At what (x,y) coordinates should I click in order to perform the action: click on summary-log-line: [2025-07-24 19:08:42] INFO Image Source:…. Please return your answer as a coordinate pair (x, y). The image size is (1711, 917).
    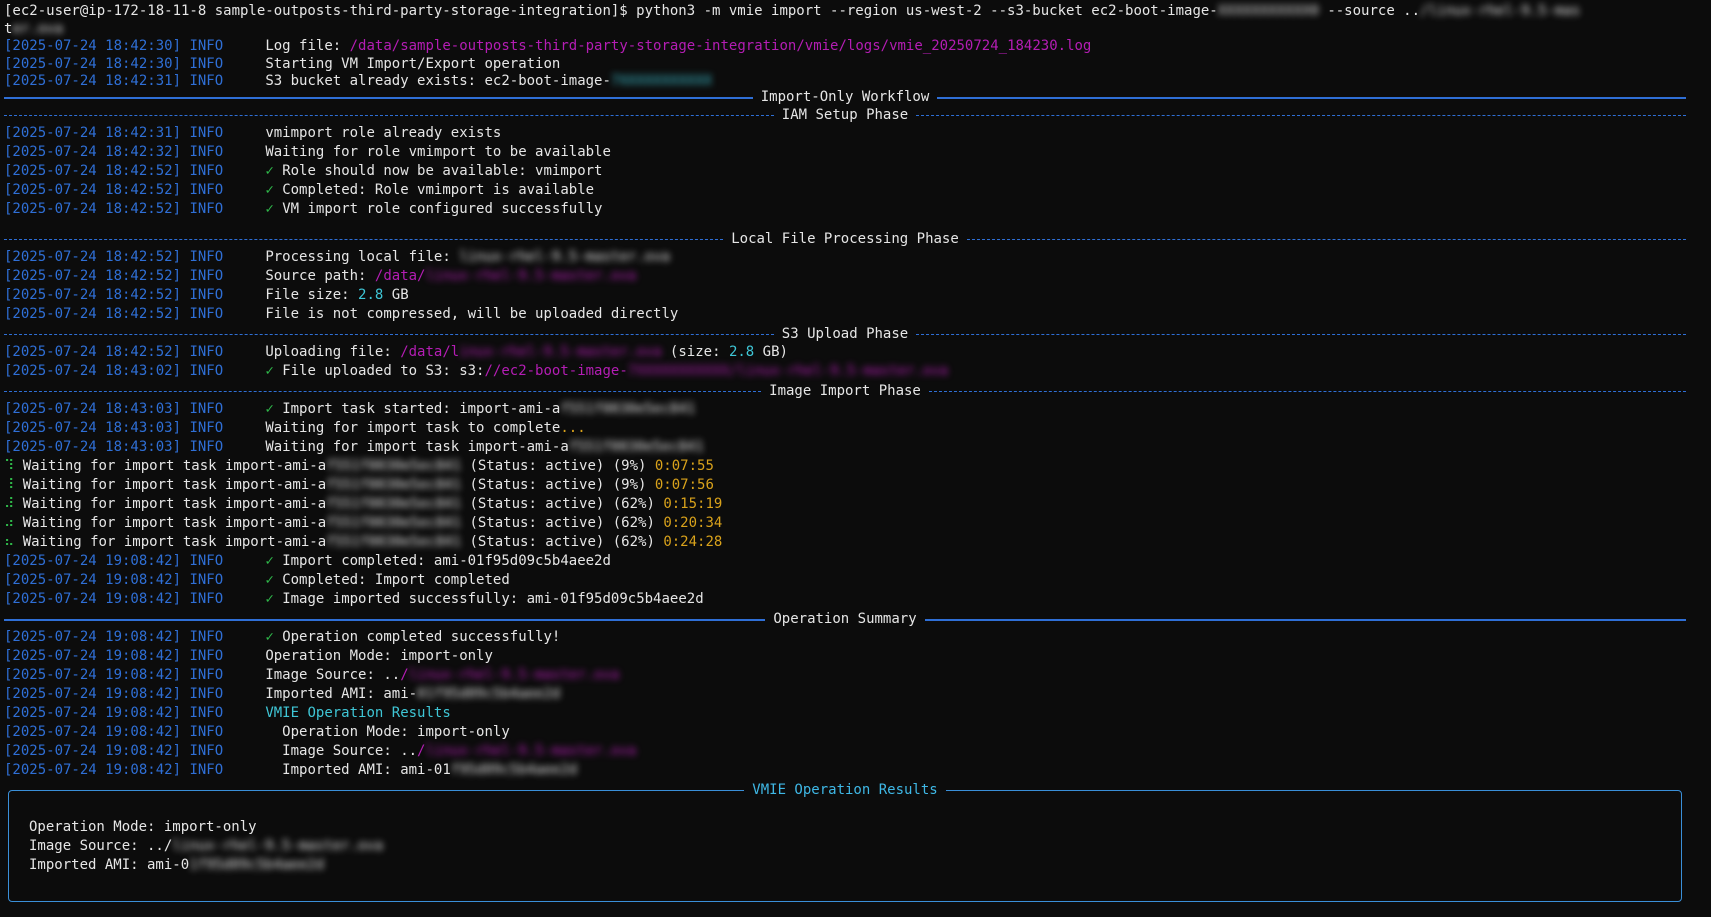
    Looking at the image, I should click on (320, 751).